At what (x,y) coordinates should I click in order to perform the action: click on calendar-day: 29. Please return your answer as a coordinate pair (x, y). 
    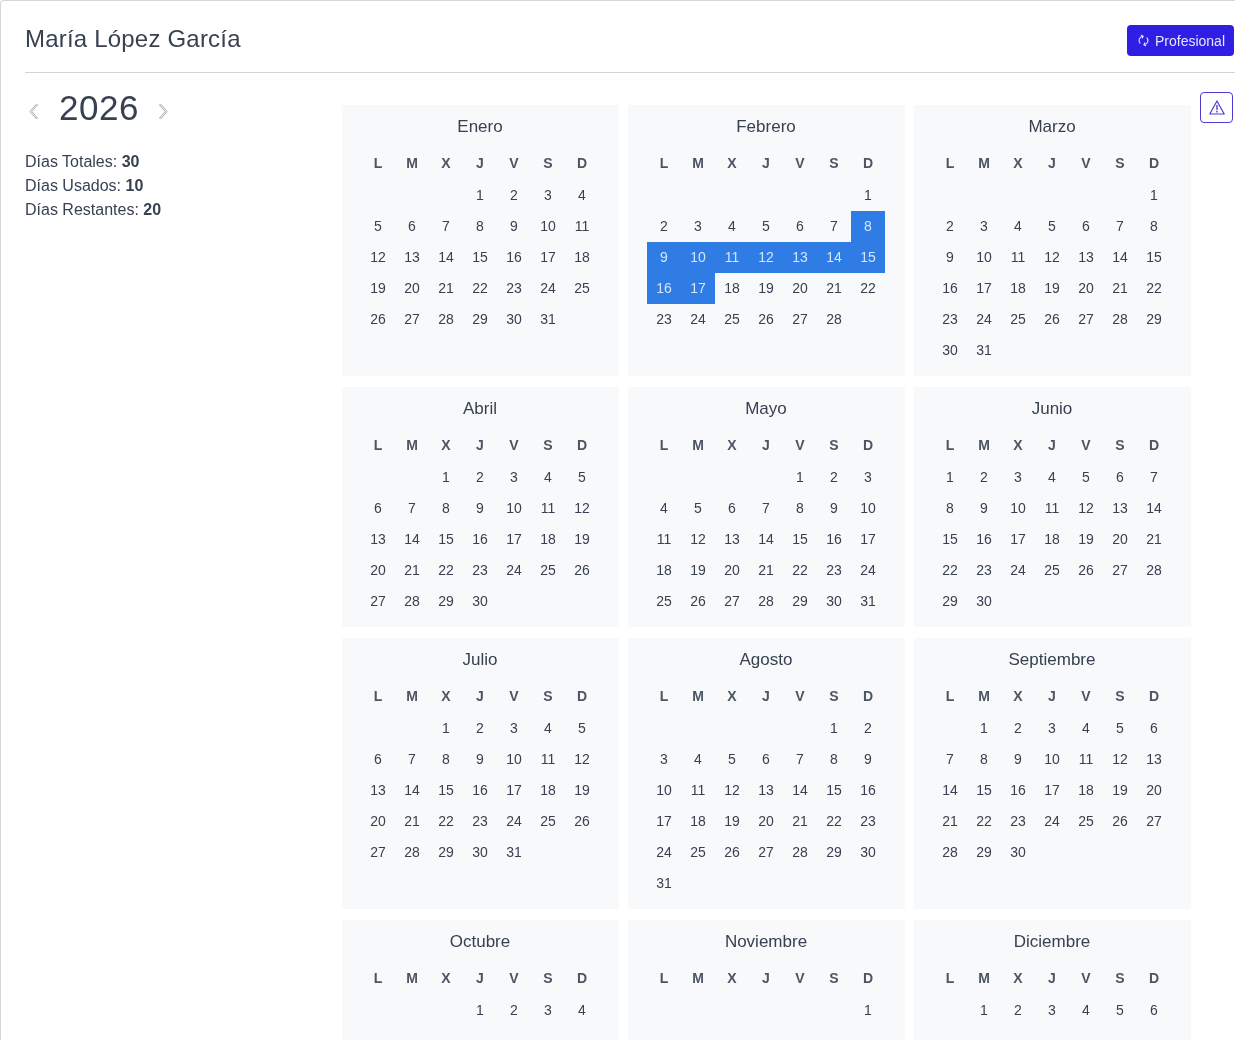
    Looking at the image, I should click on (950, 601).